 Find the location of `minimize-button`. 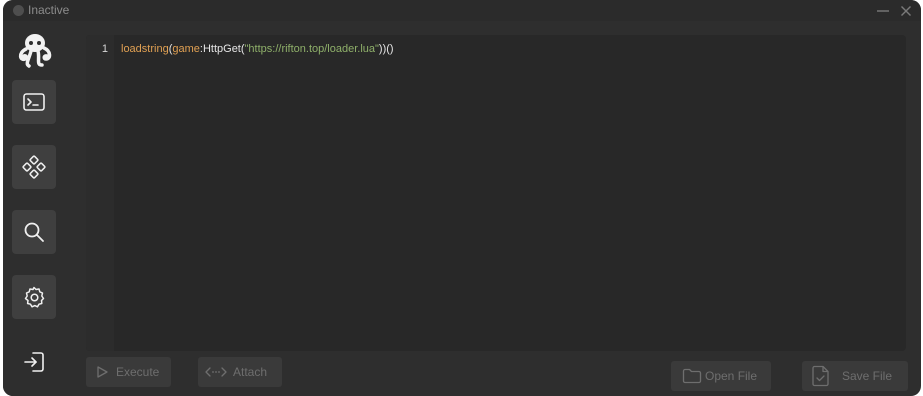

minimize-button is located at coordinates (883, 10).